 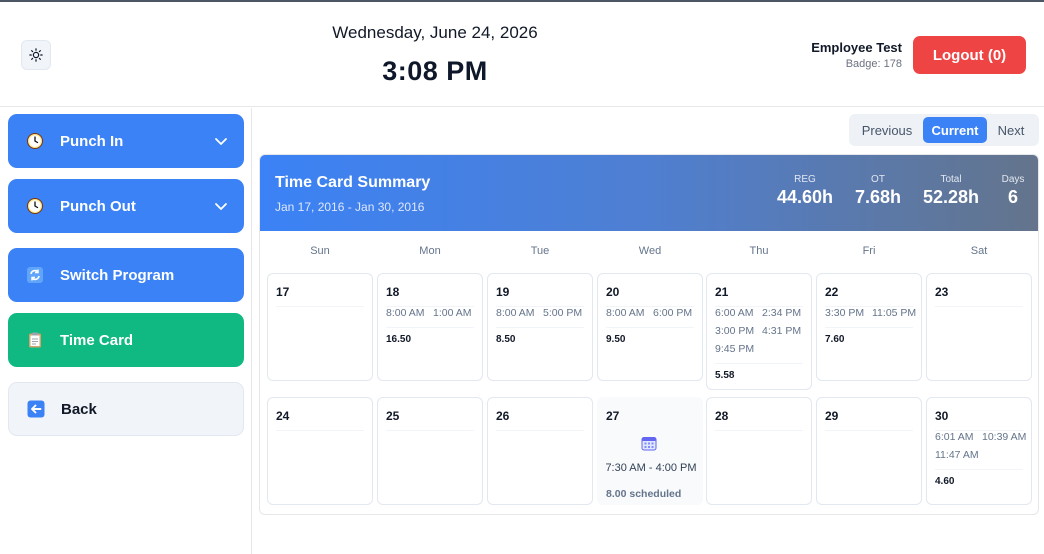 What do you see at coordinates (878, 197) in the screenshot?
I see `stat-value: 7.68h` at bounding box center [878, 197].